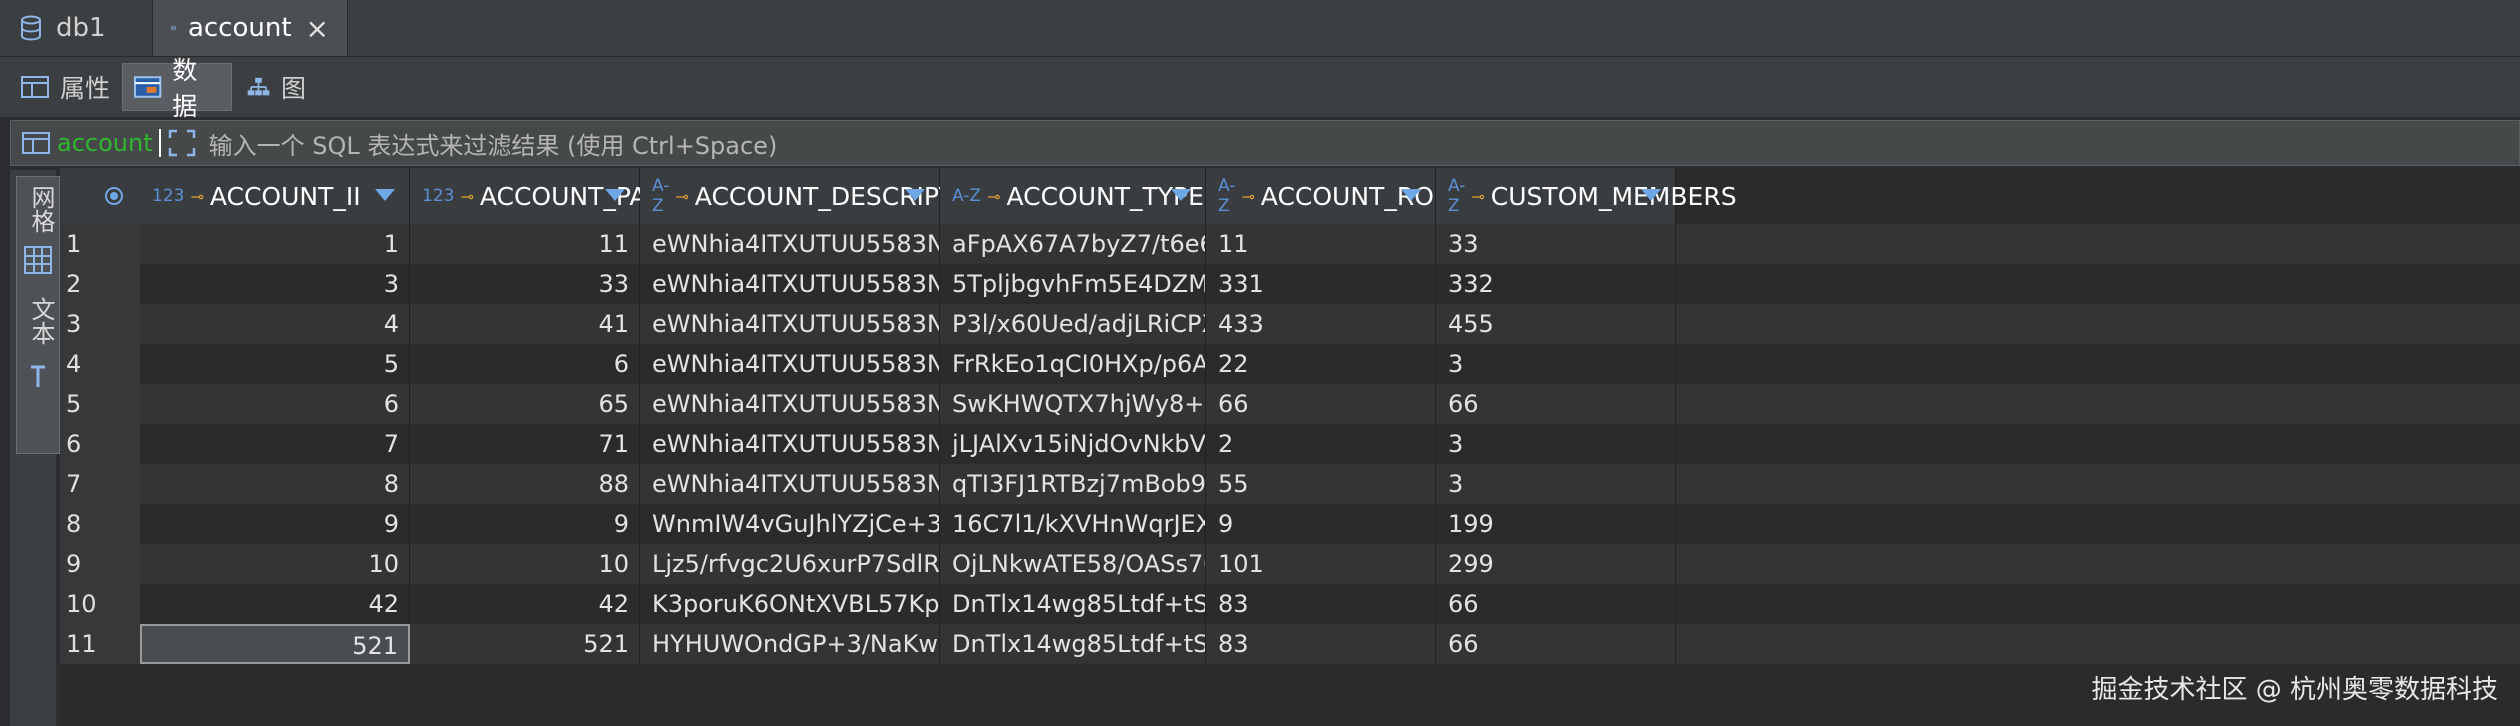 This screenshot has width=2520, height=726. I want to click on close-icon: ×, so click(317, 28).